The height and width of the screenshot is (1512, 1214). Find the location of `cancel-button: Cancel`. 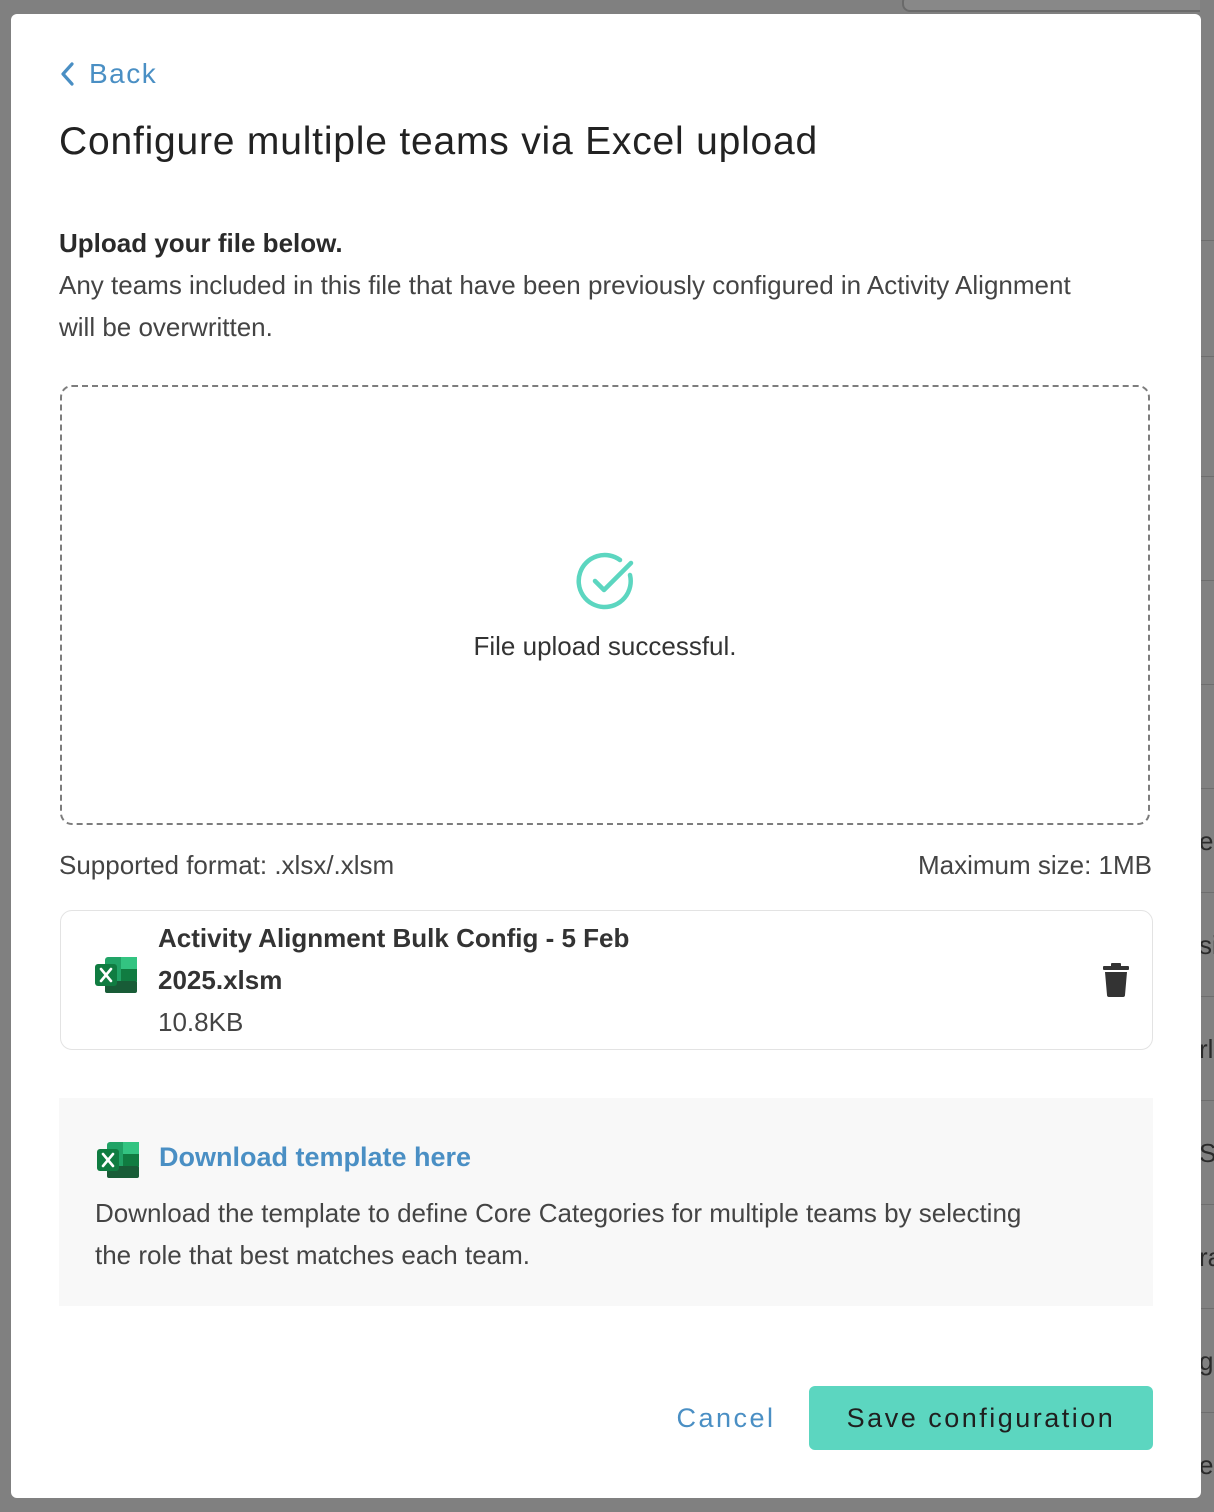

cancel-button: Cancel is located at coordinates (726, 1418).